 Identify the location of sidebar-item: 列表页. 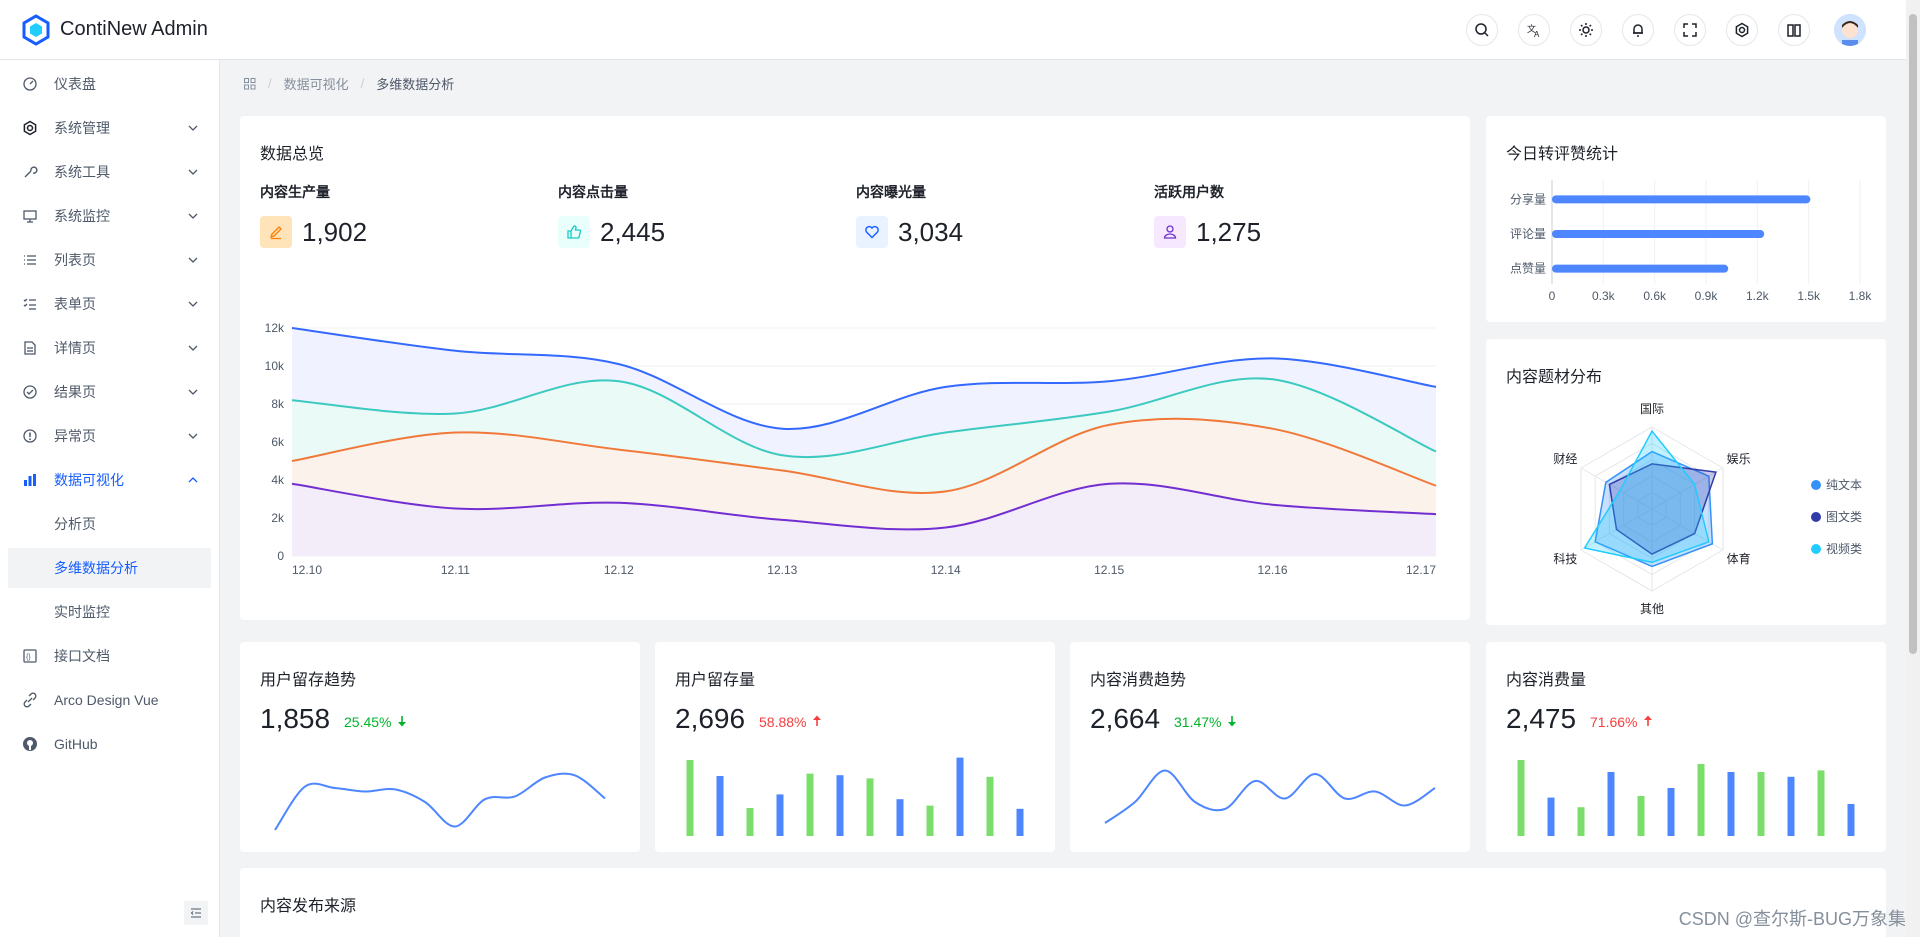
(109, 260).